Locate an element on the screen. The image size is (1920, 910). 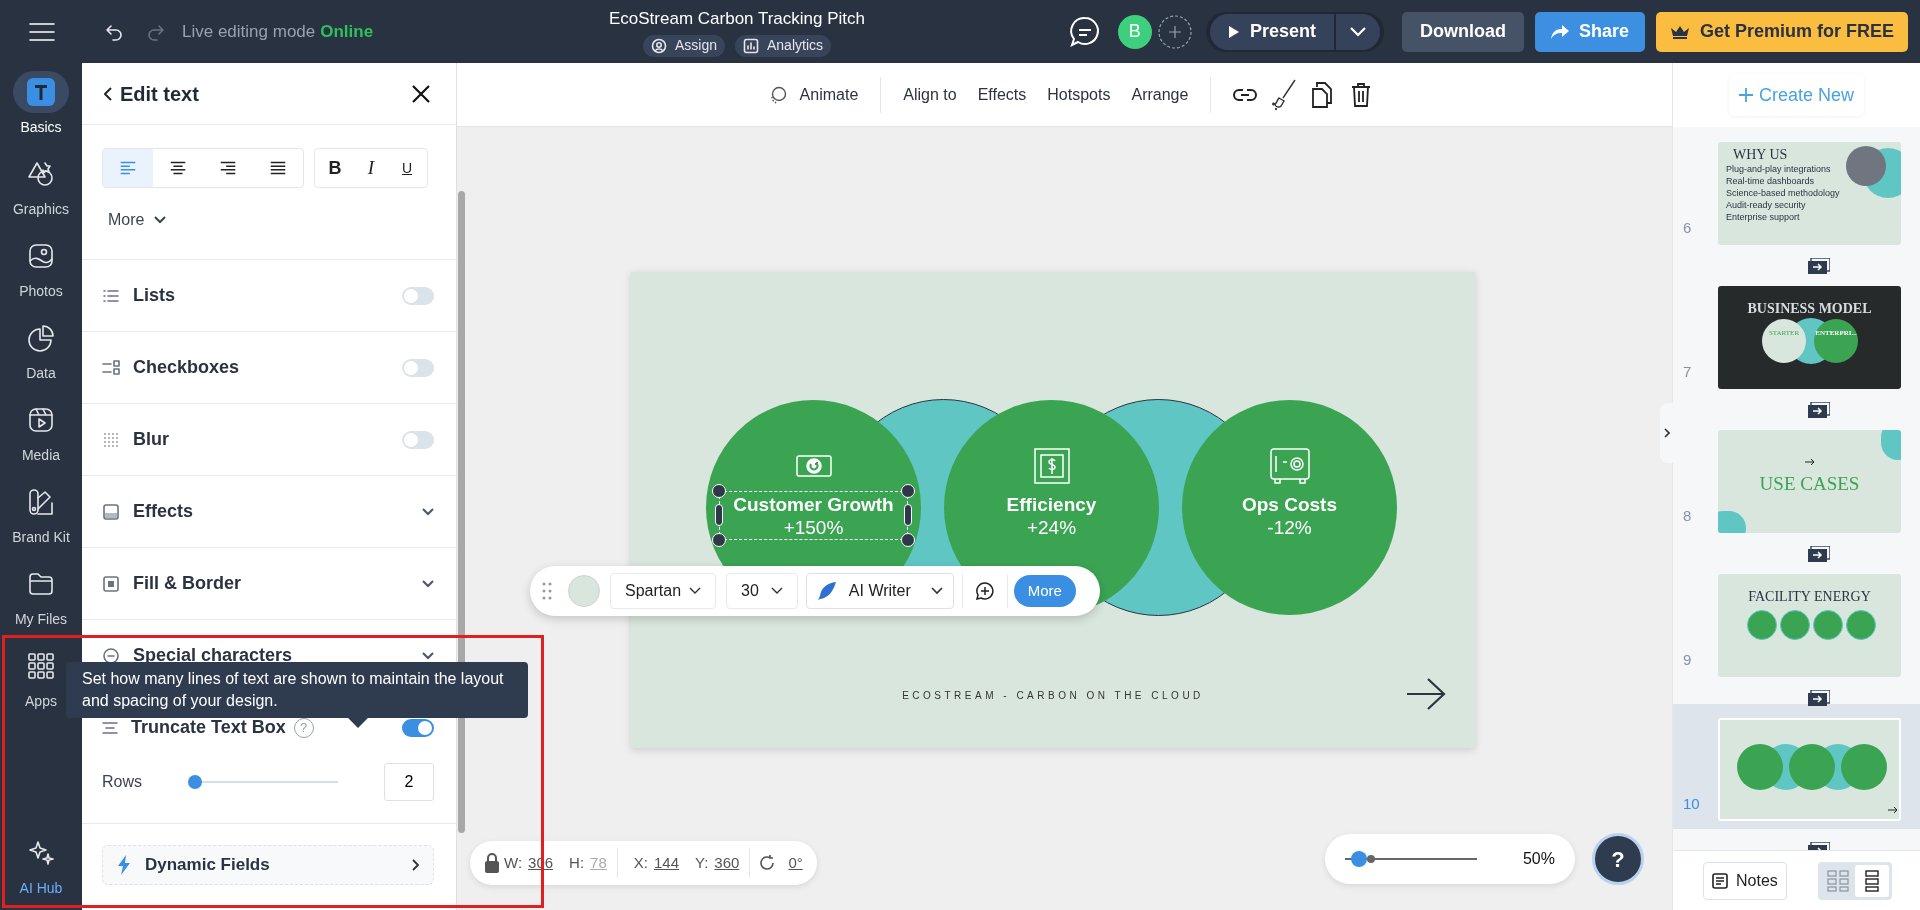
sidebar-item: Graphics is located at coordinates (41, 186).